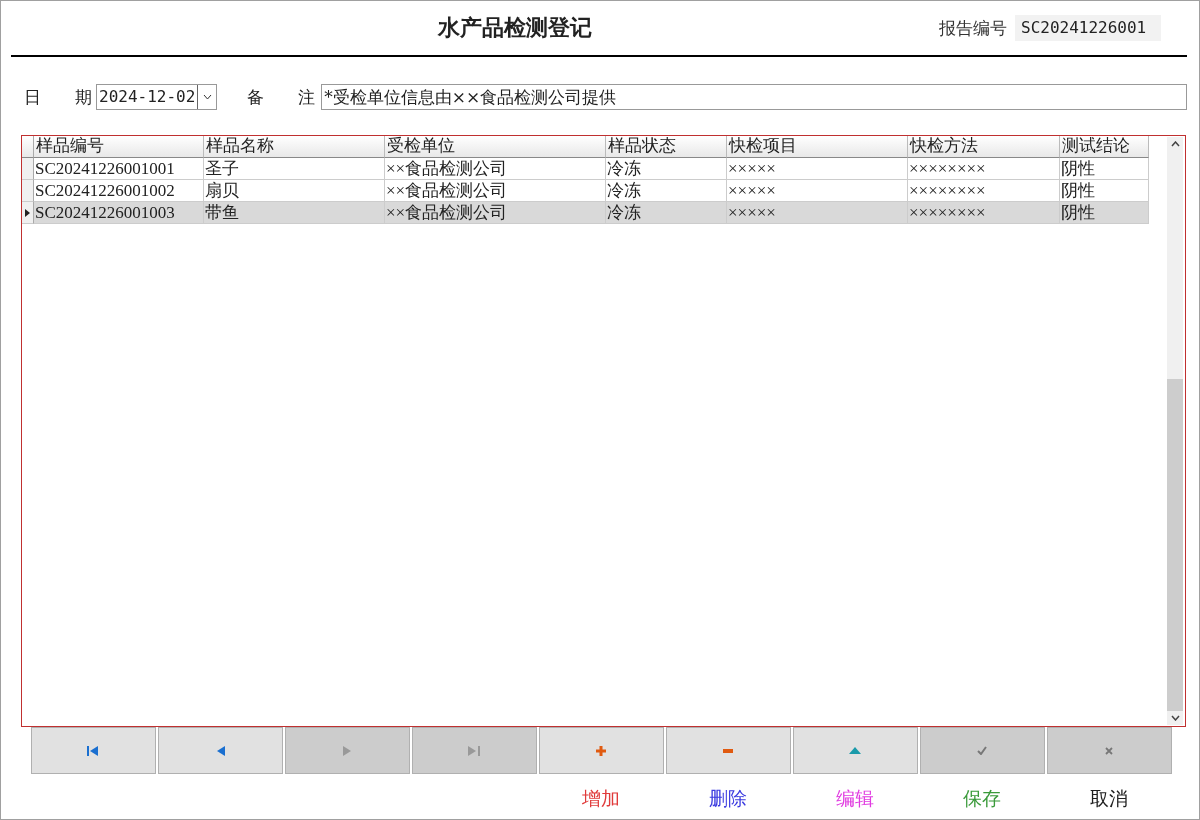 The width and height of the screenshot is (1200, 820). I want to click on row-header, so click(28, 213).